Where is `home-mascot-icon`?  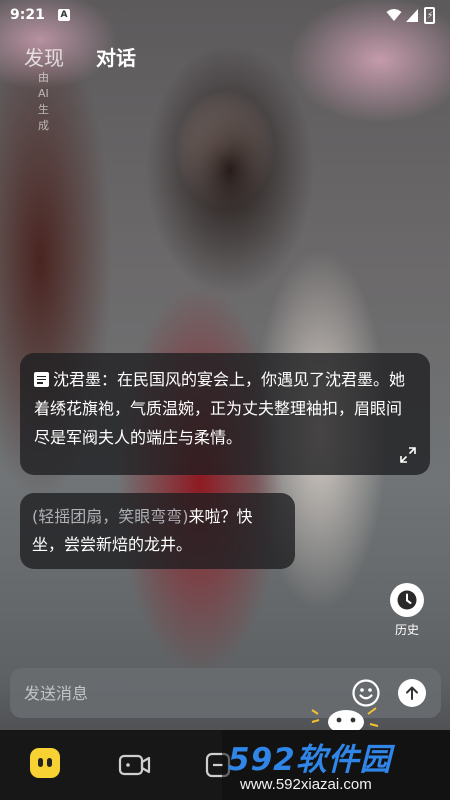 home-mascot-icon is located at coordinates (45, 763).